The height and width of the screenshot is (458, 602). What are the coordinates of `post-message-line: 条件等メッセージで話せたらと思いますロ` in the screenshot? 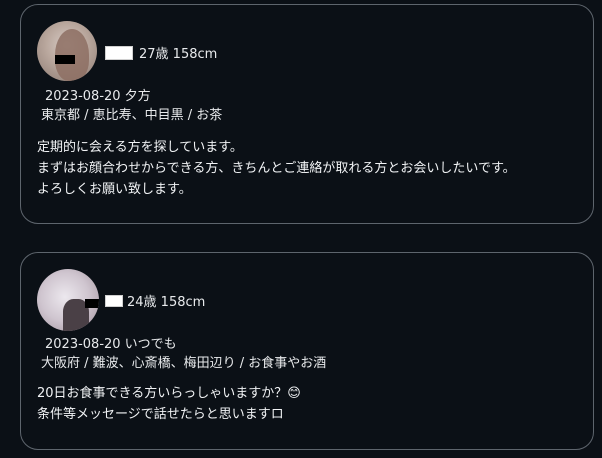 It's located at (160, 414).